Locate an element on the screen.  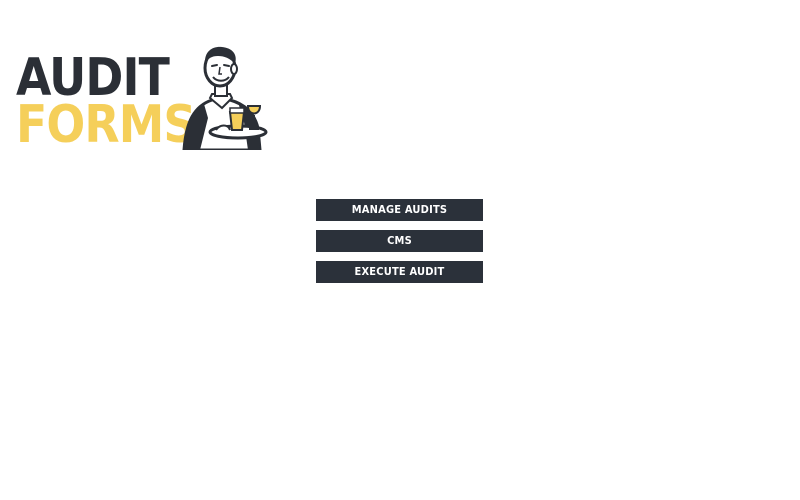
manage-audits-button: MANAGE AUDITS is located at coordinates (399, 210).